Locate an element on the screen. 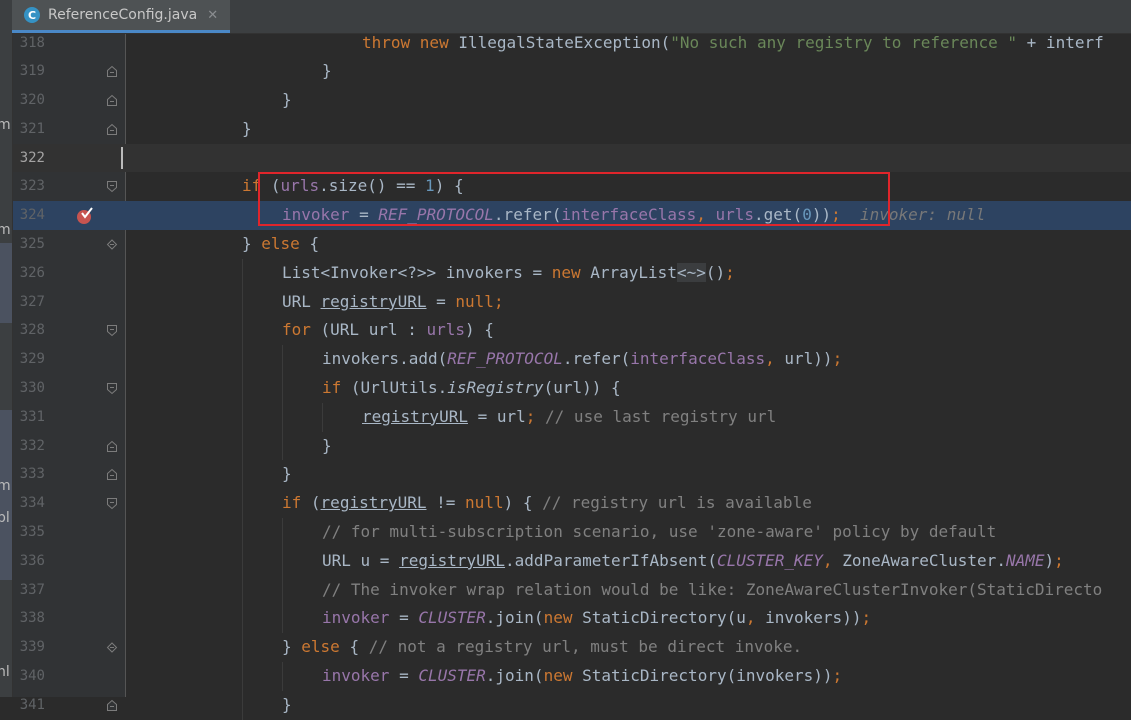 The width and height of the screenshot is (1131, 720). code-line: 319} is located at coordinates (565, 71).